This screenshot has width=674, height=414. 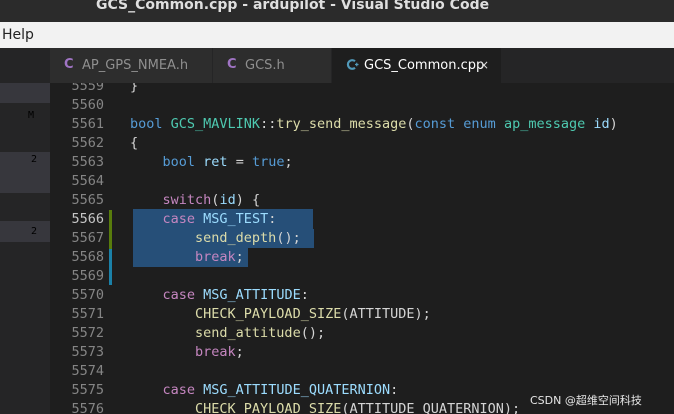 I want to click on tab-gcs-common-cpp: GCS_Common.cpp ×, so click(x=417, y=65).